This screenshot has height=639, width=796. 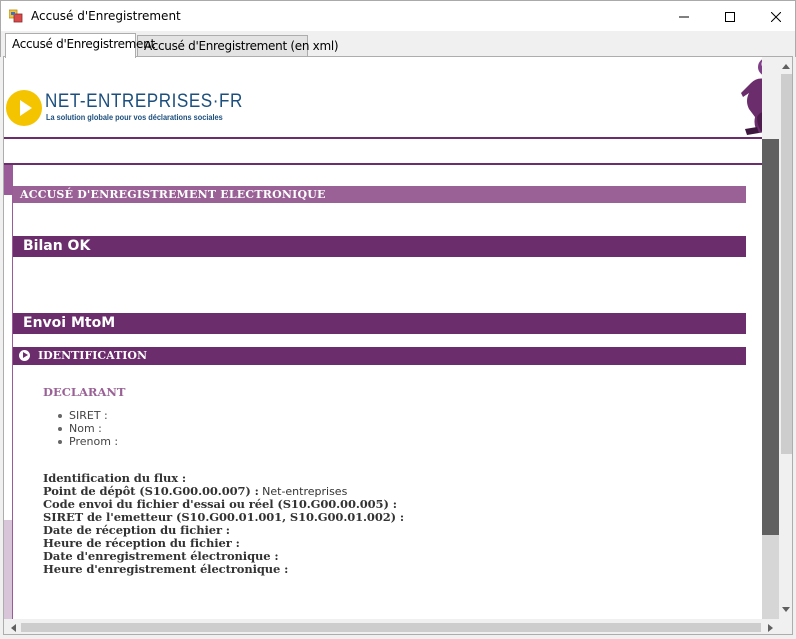 What do you see at coordinates (151, 491) in the screenshot?
I see `flux-label: Point de dépôt (S10.G00.00.007) :` at bounding box center [151, 491].